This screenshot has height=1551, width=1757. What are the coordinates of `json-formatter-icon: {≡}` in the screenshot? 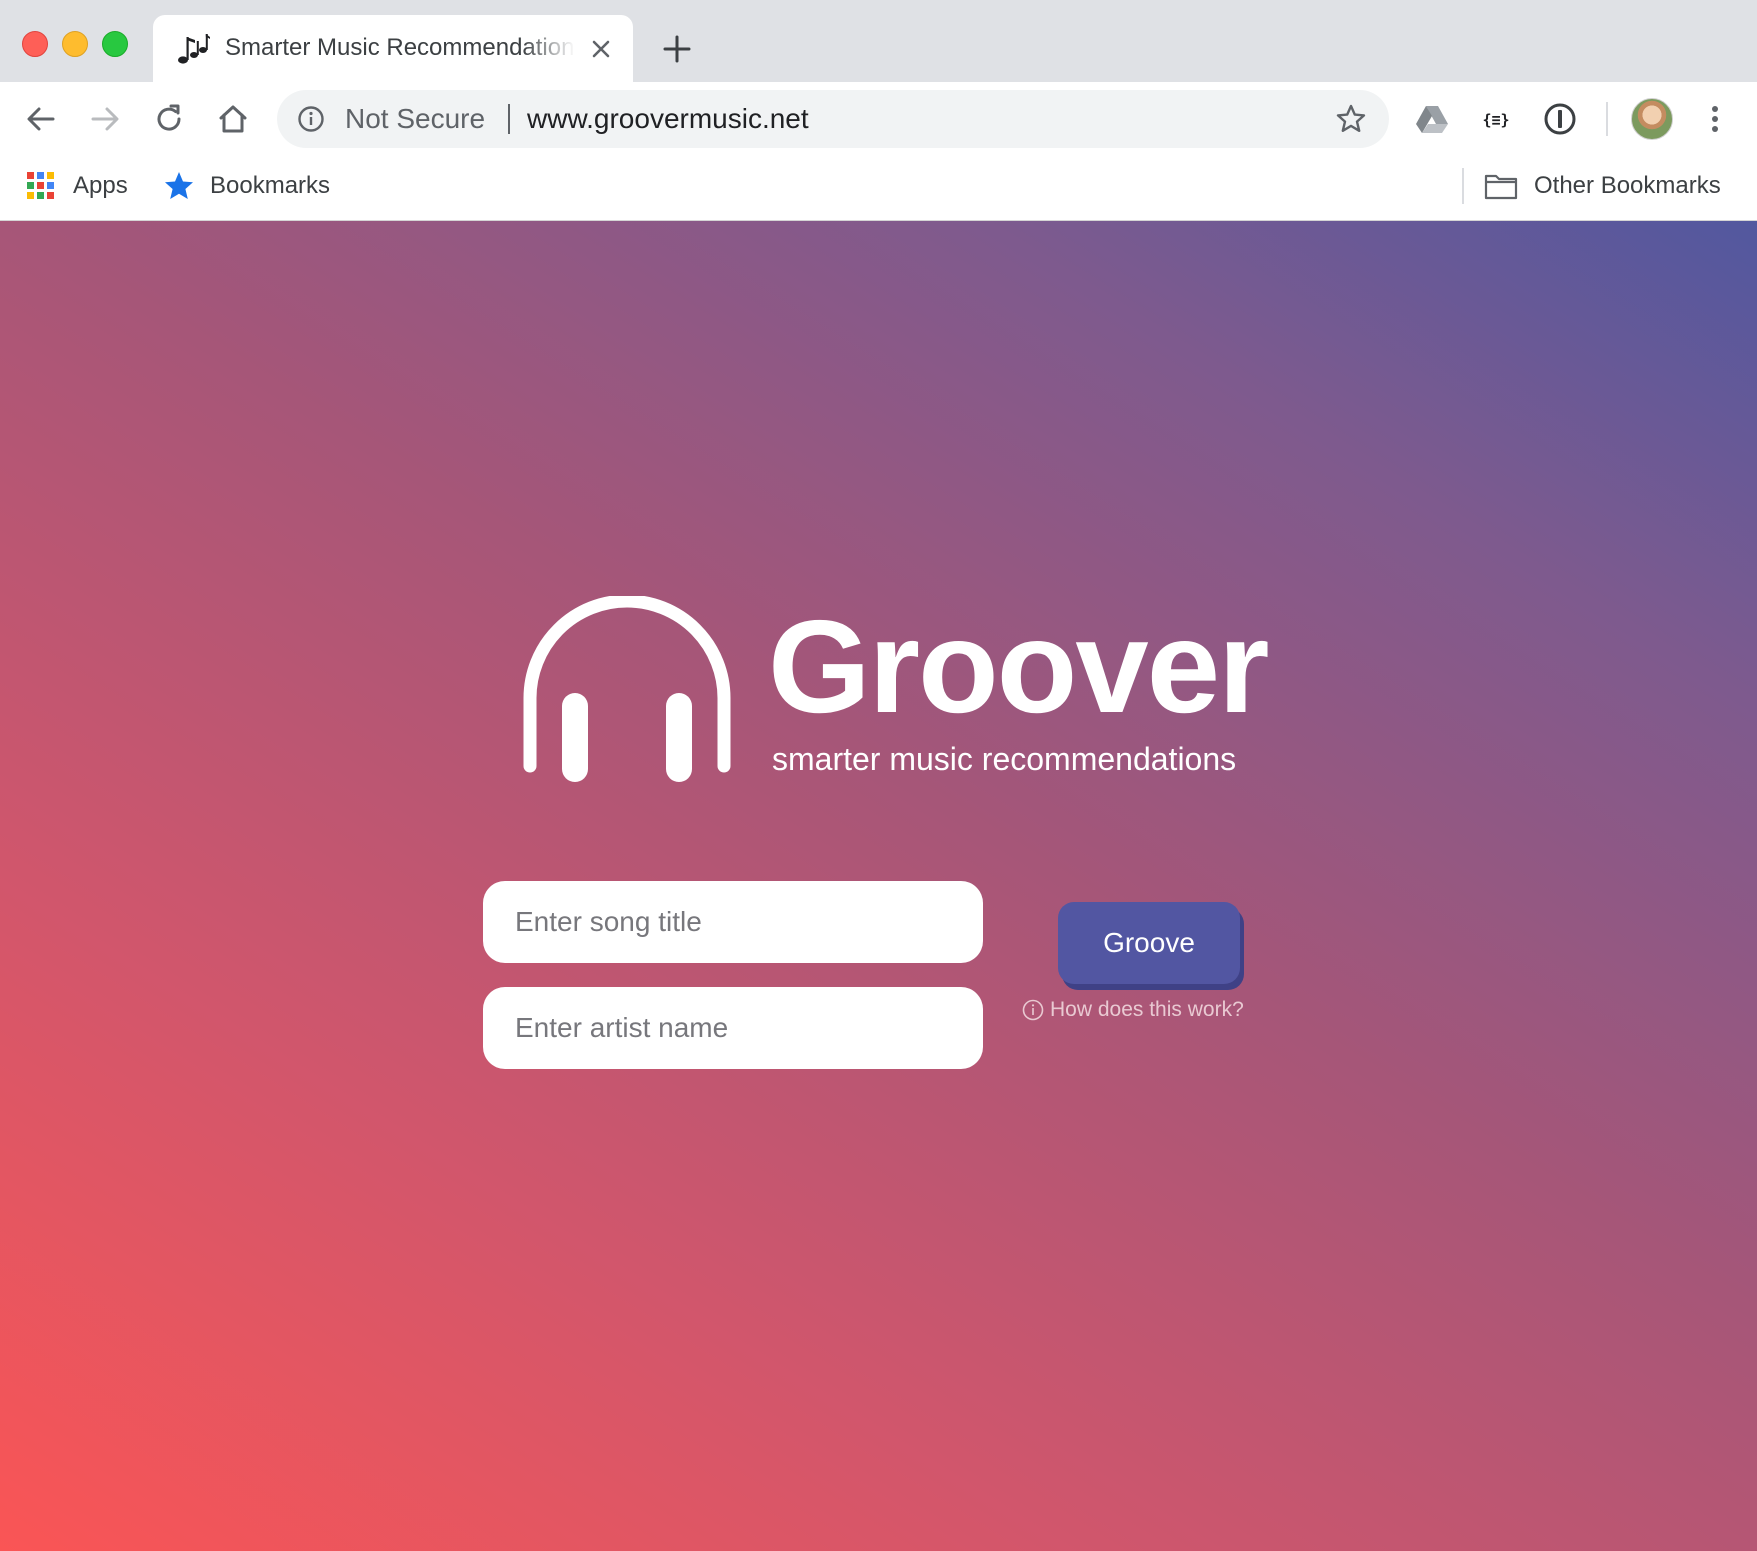 It's located at (1496, 119).